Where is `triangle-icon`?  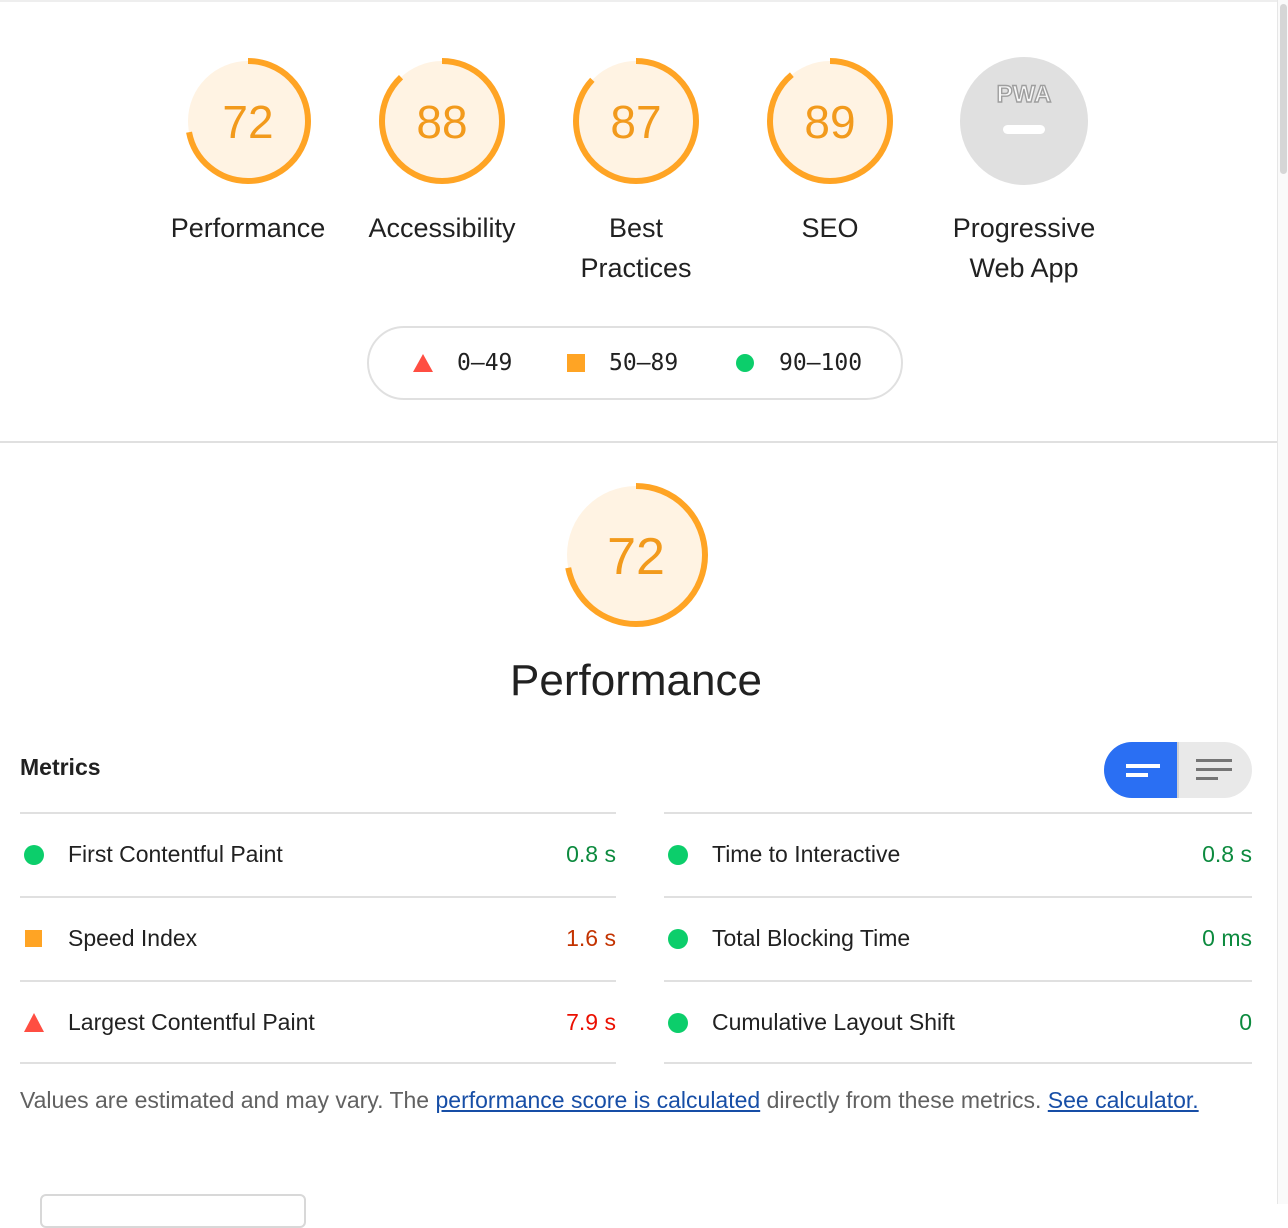
triangle-icon is located at coordinates (423, 363).